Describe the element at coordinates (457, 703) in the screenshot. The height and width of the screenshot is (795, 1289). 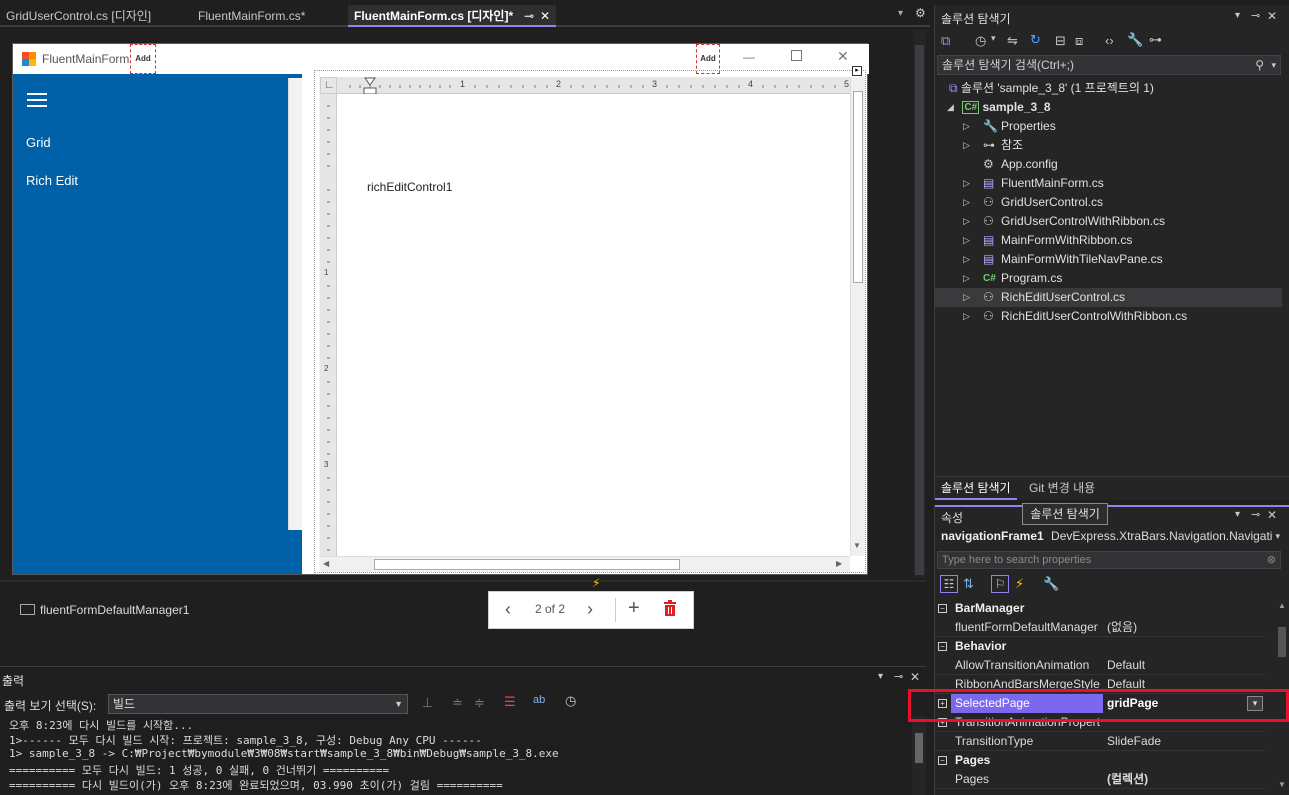
I see `prev-message-icon: ≐` at that location.